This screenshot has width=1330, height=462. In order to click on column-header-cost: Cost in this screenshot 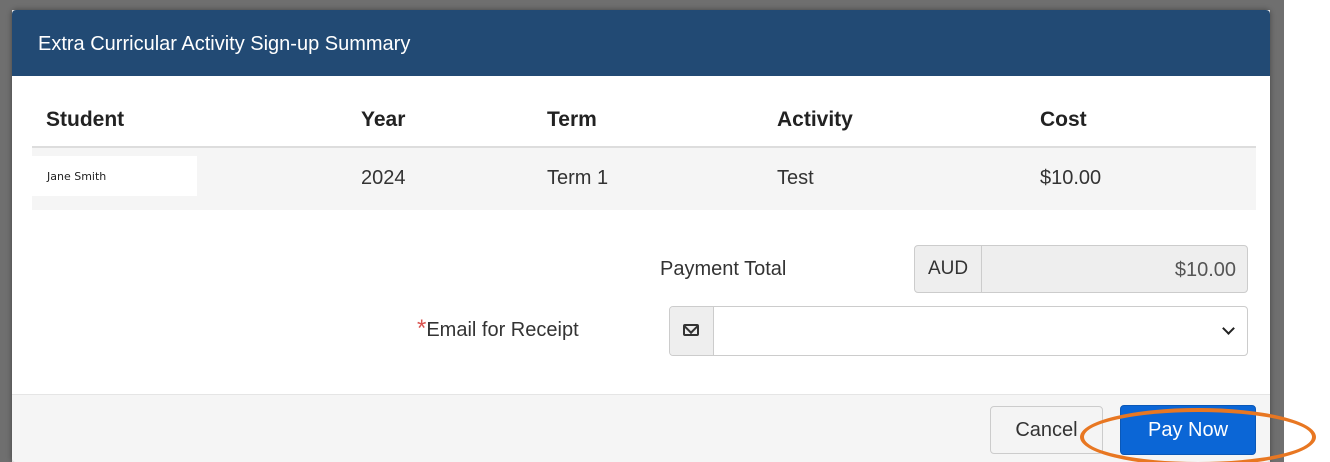, I will do `click(1063, 119)`.